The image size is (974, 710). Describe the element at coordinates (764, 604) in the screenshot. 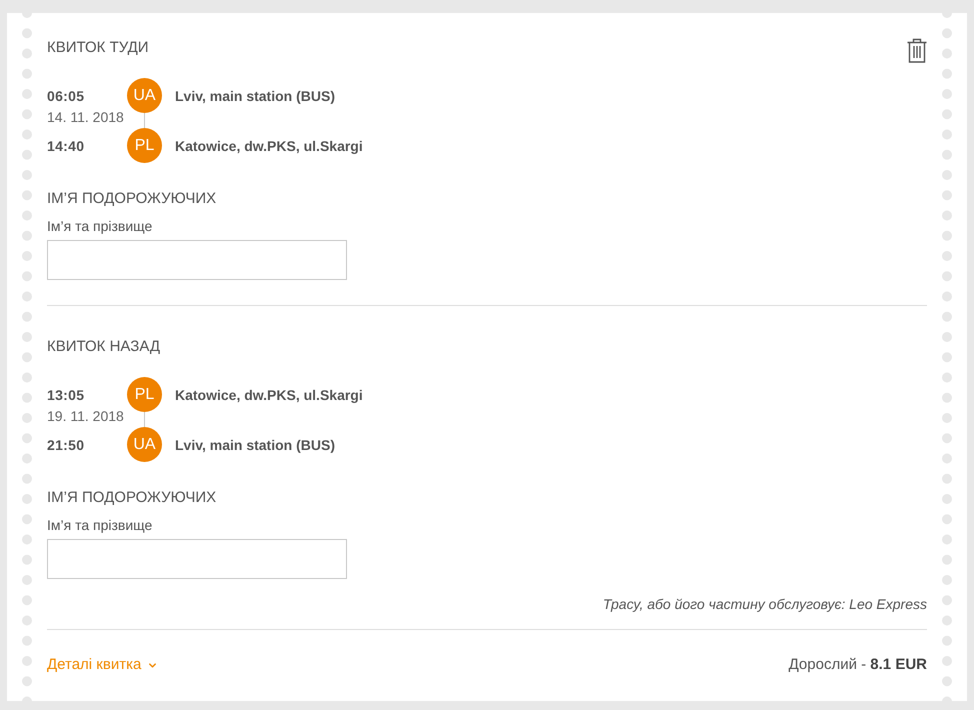

I see `operator-note: Трасу, або його частину обслуговує: Leo Express` at that location.